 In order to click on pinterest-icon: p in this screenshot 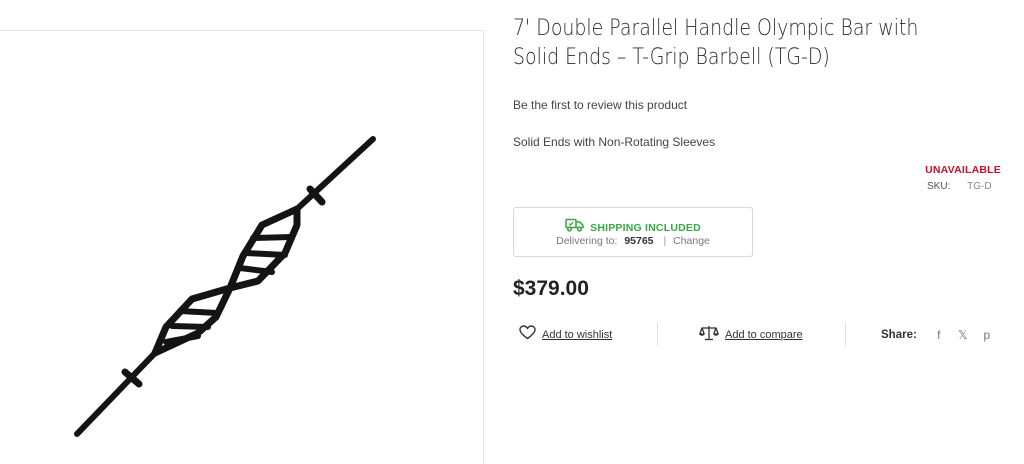, I will do `click(987, 335)`.